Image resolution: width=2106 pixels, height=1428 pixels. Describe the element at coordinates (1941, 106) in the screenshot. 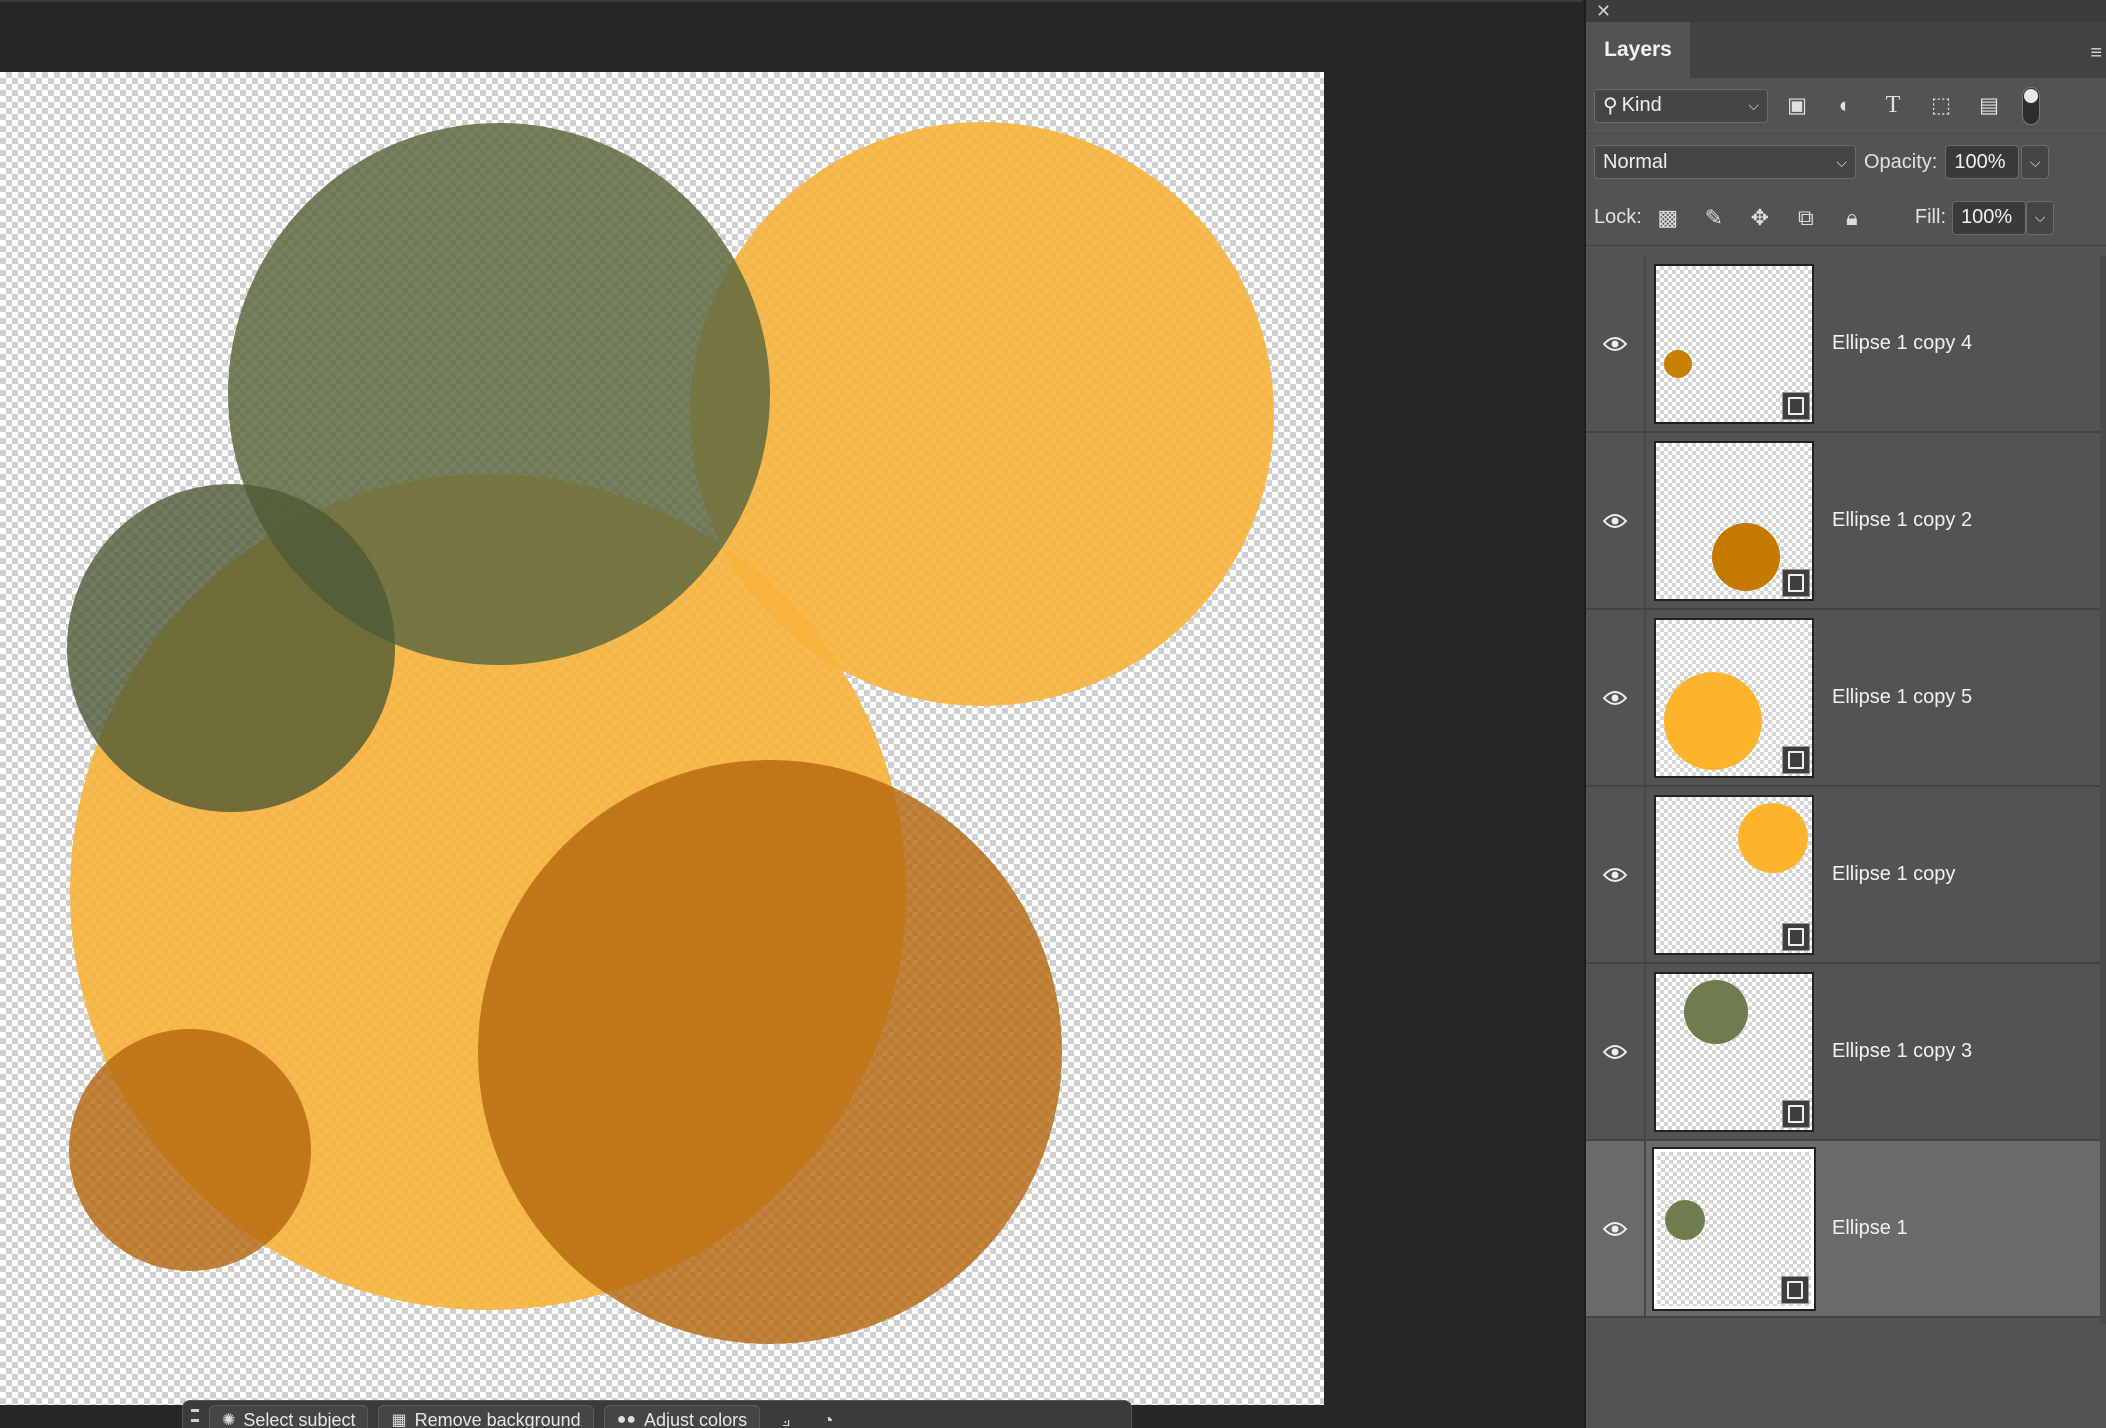

I see `filter-shape-icon: ⬚` at that location.